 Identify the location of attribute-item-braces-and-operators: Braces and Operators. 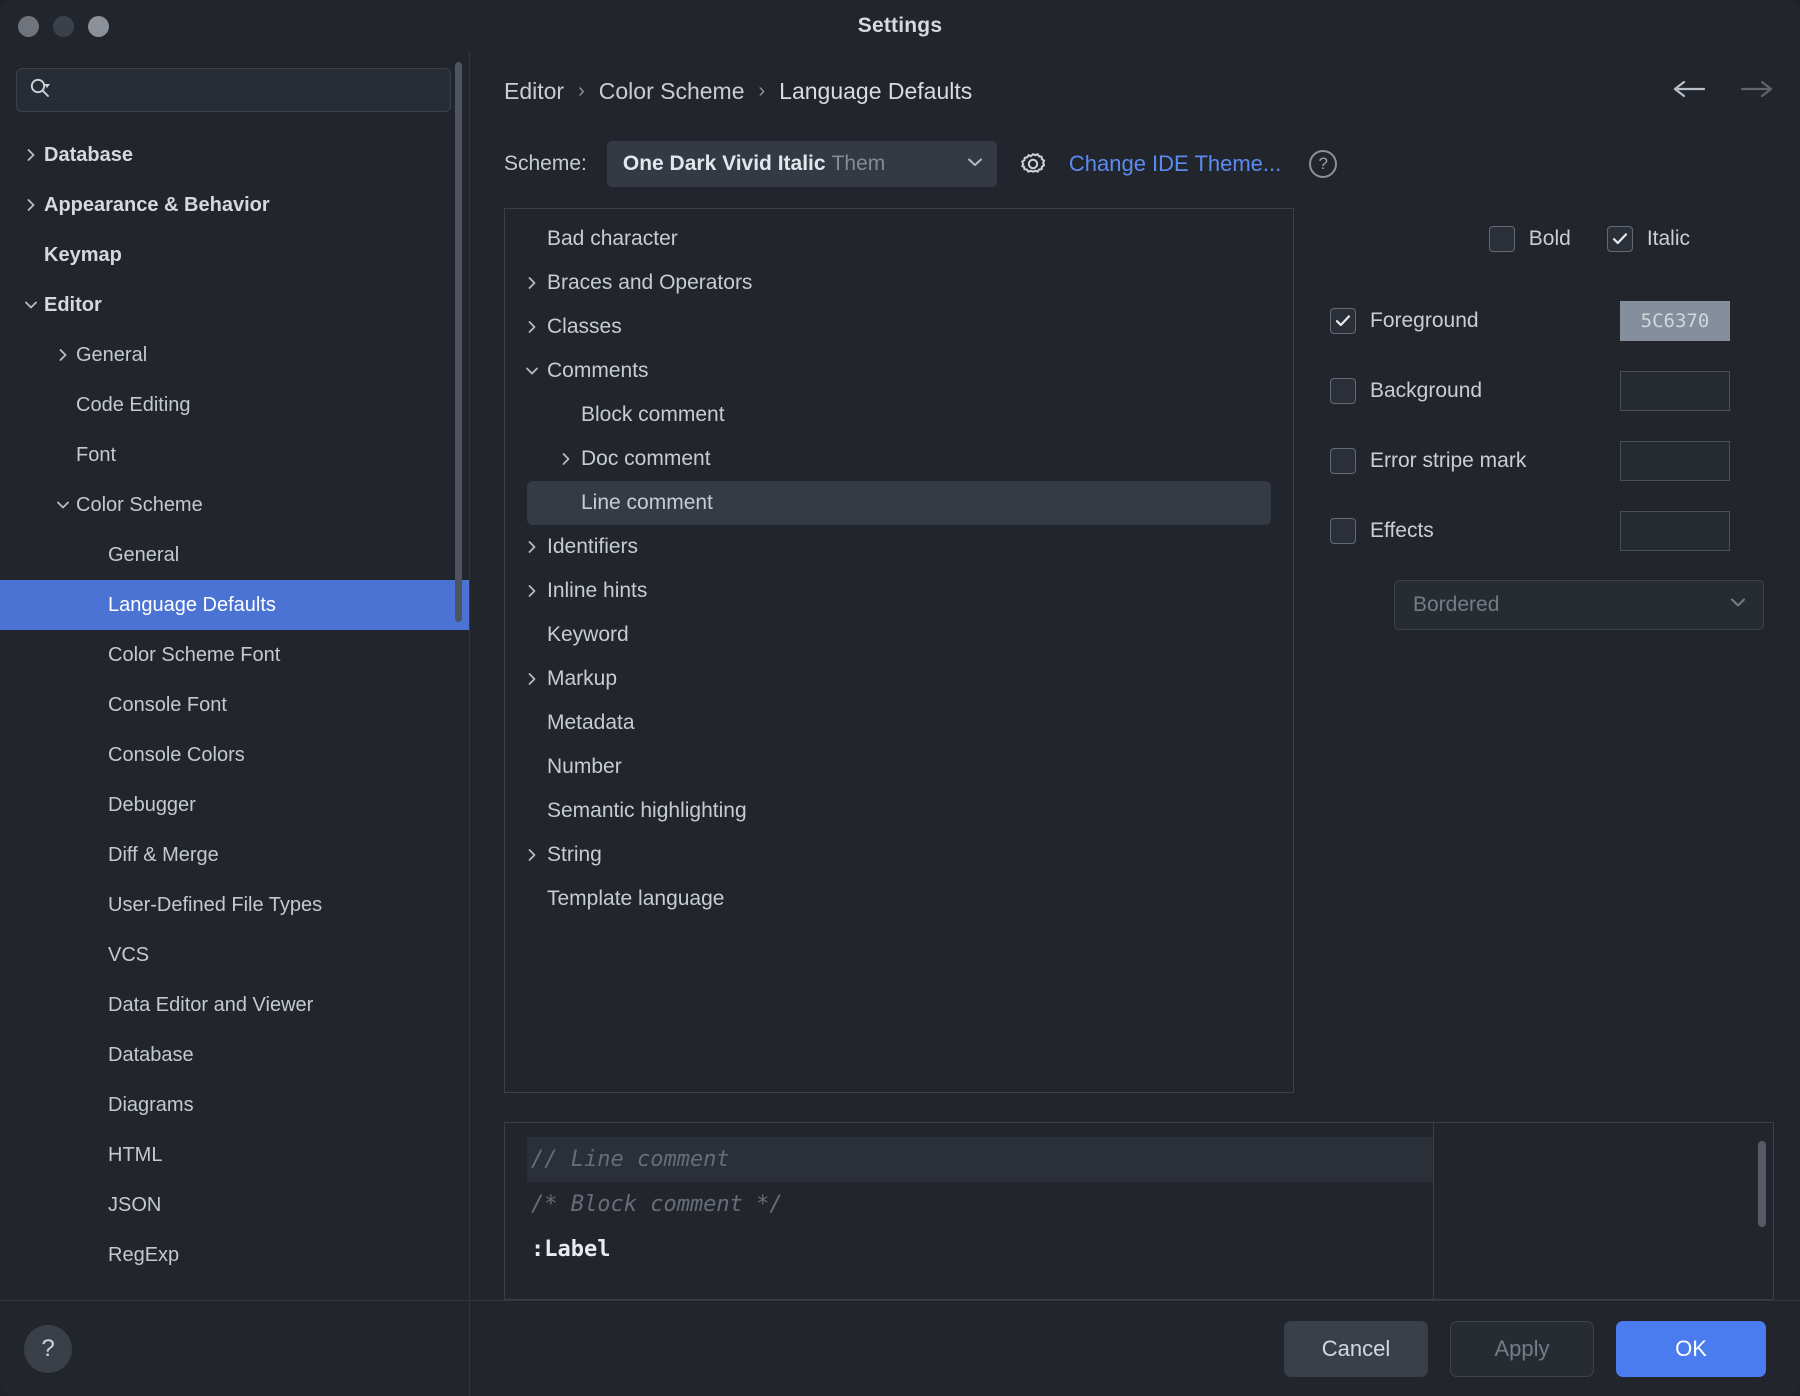
(899, 283).